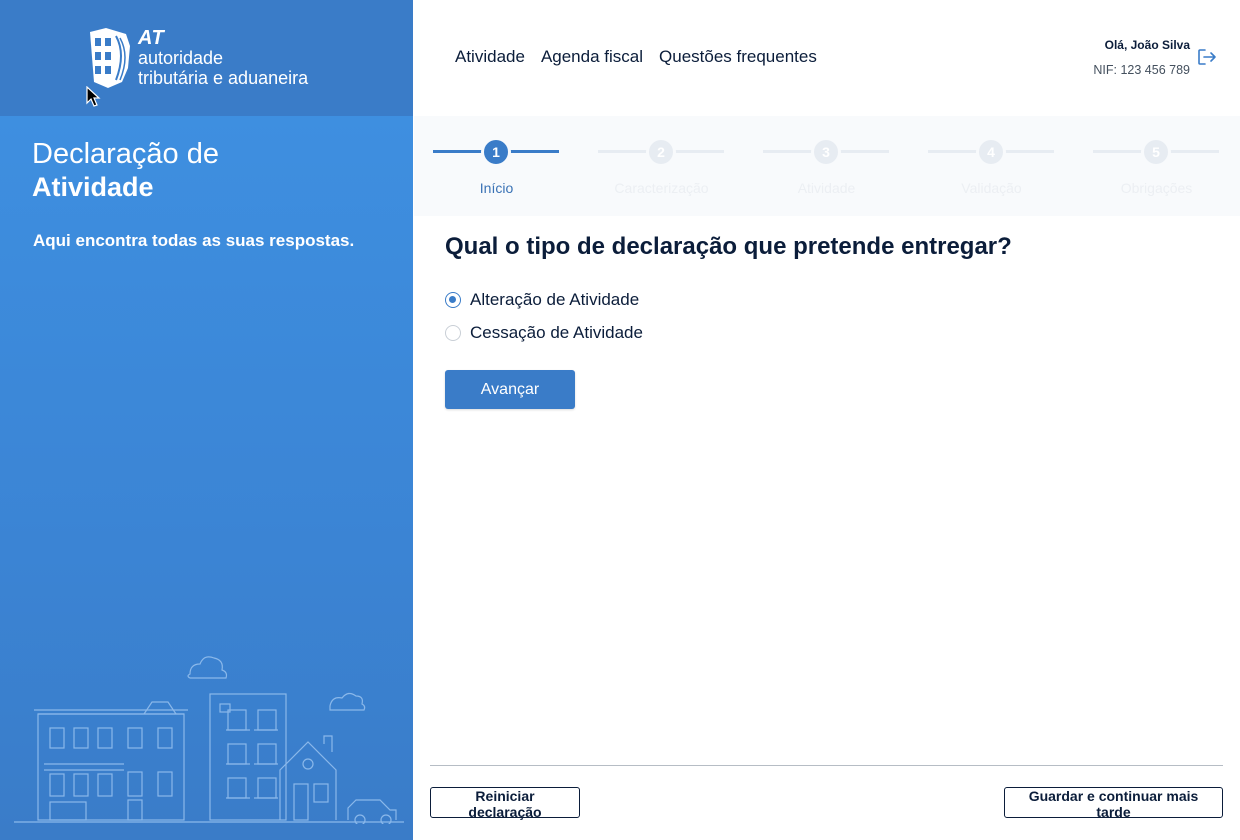  Describe the element at coordinates (1141, 70) in the screenshot. I see `user-nif: NIF: 123 456 789` at that location.